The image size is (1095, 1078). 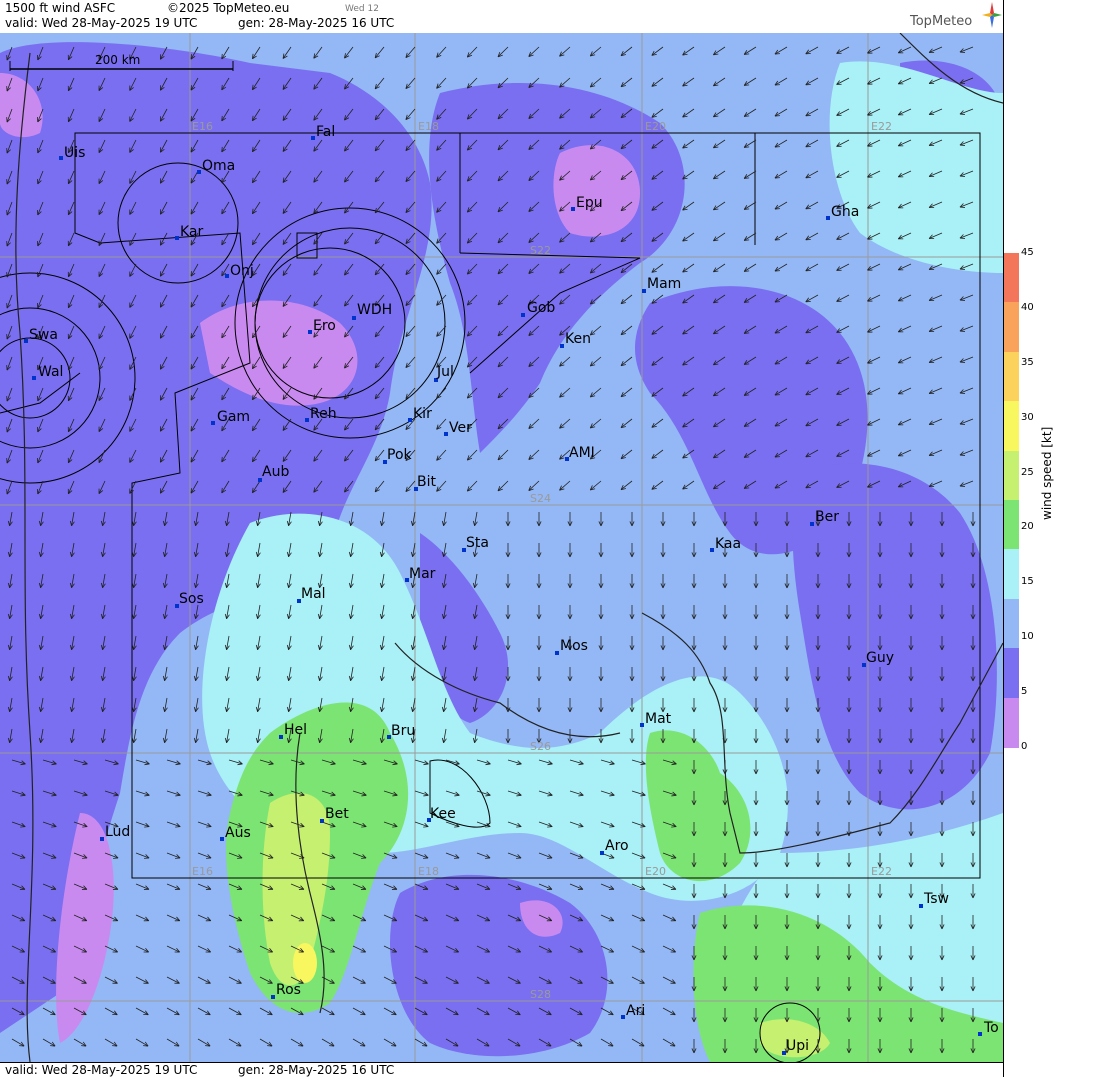 What do you see at coordinates (117, 832) in the screenshot?
I see `svg-text: Lud` at bounding box center [117, 832].